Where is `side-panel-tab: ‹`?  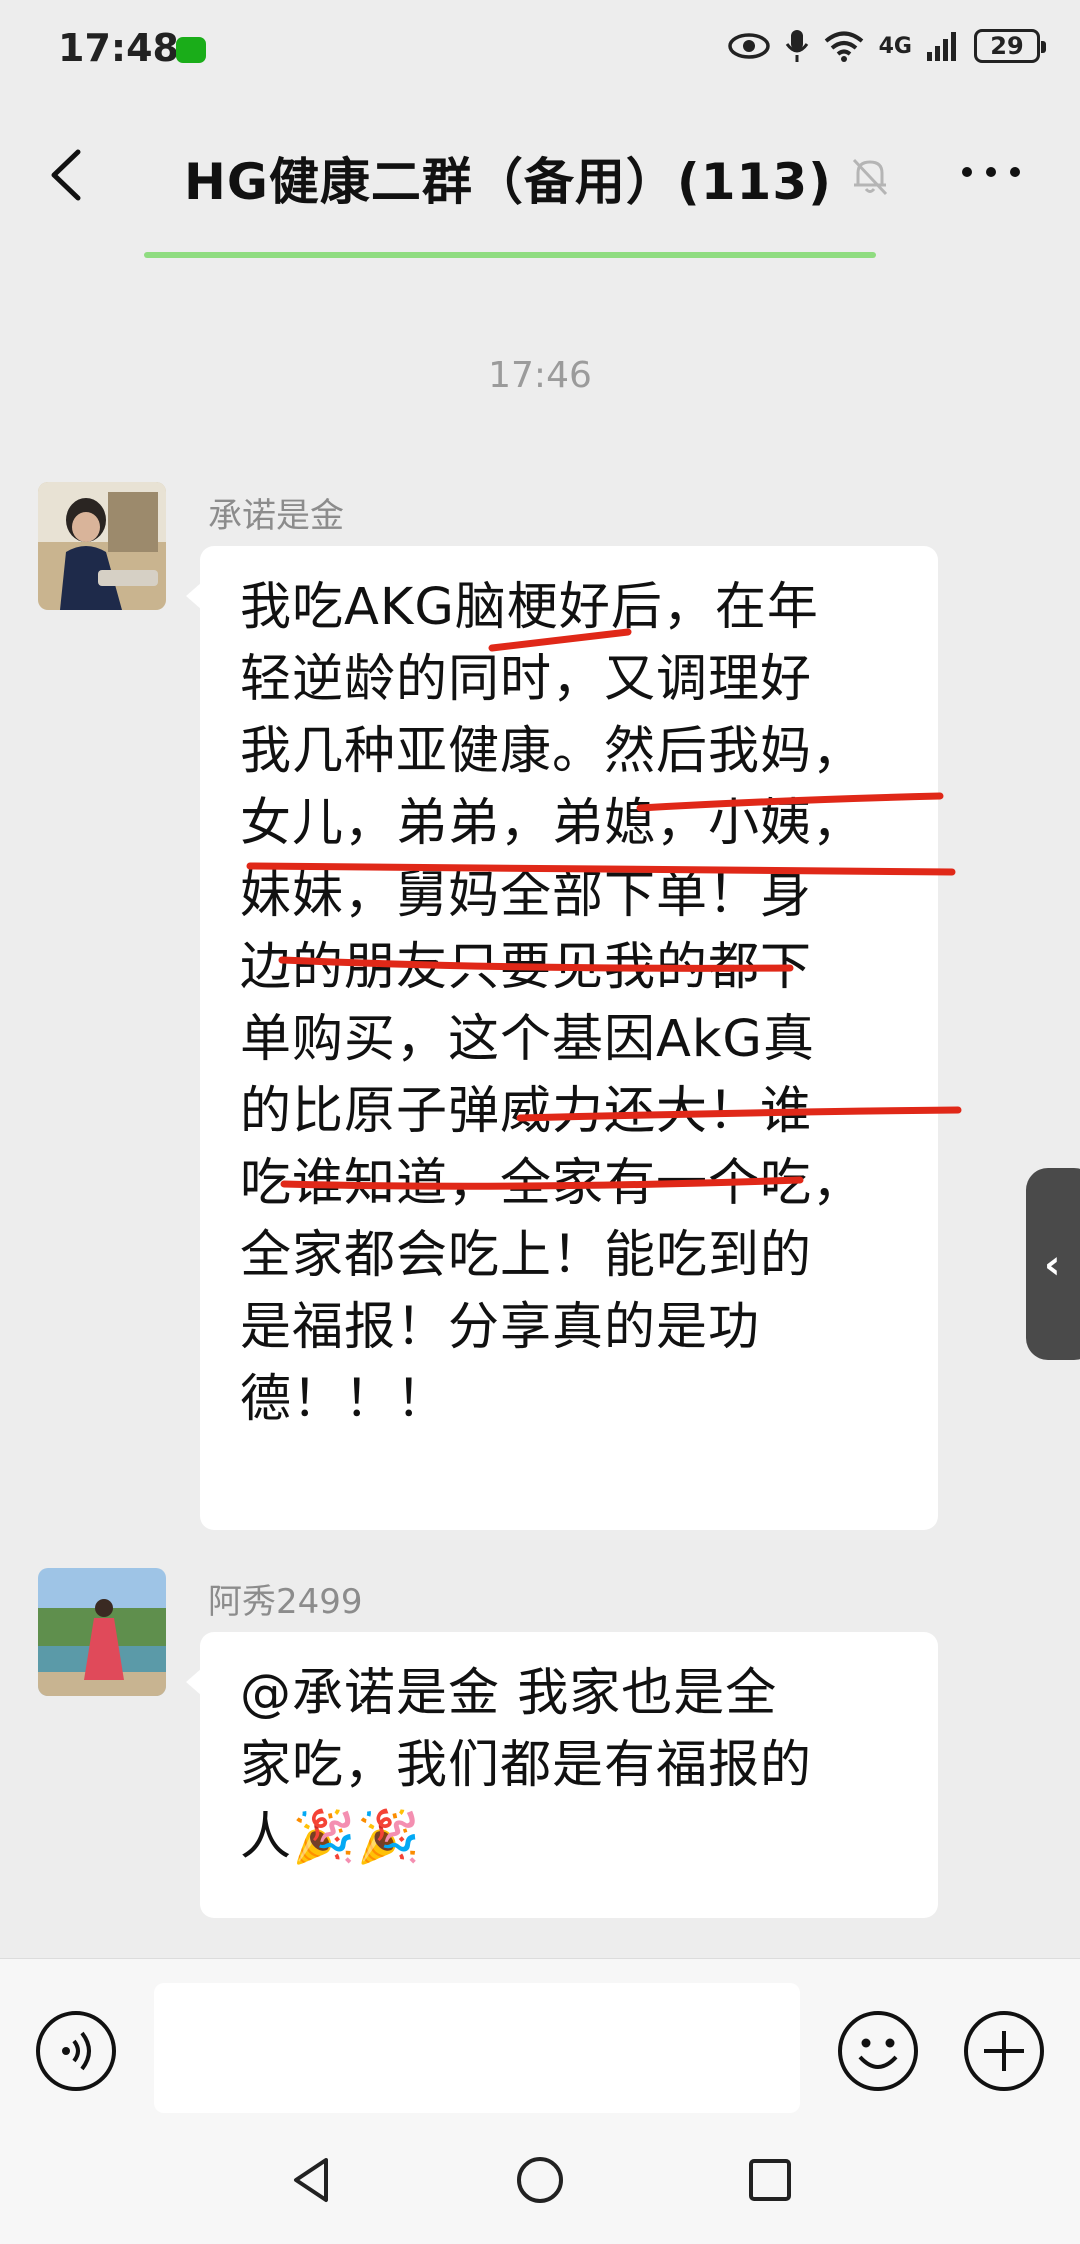 side-panel-tab: ‹ is located at coordinates (1053, 1264).